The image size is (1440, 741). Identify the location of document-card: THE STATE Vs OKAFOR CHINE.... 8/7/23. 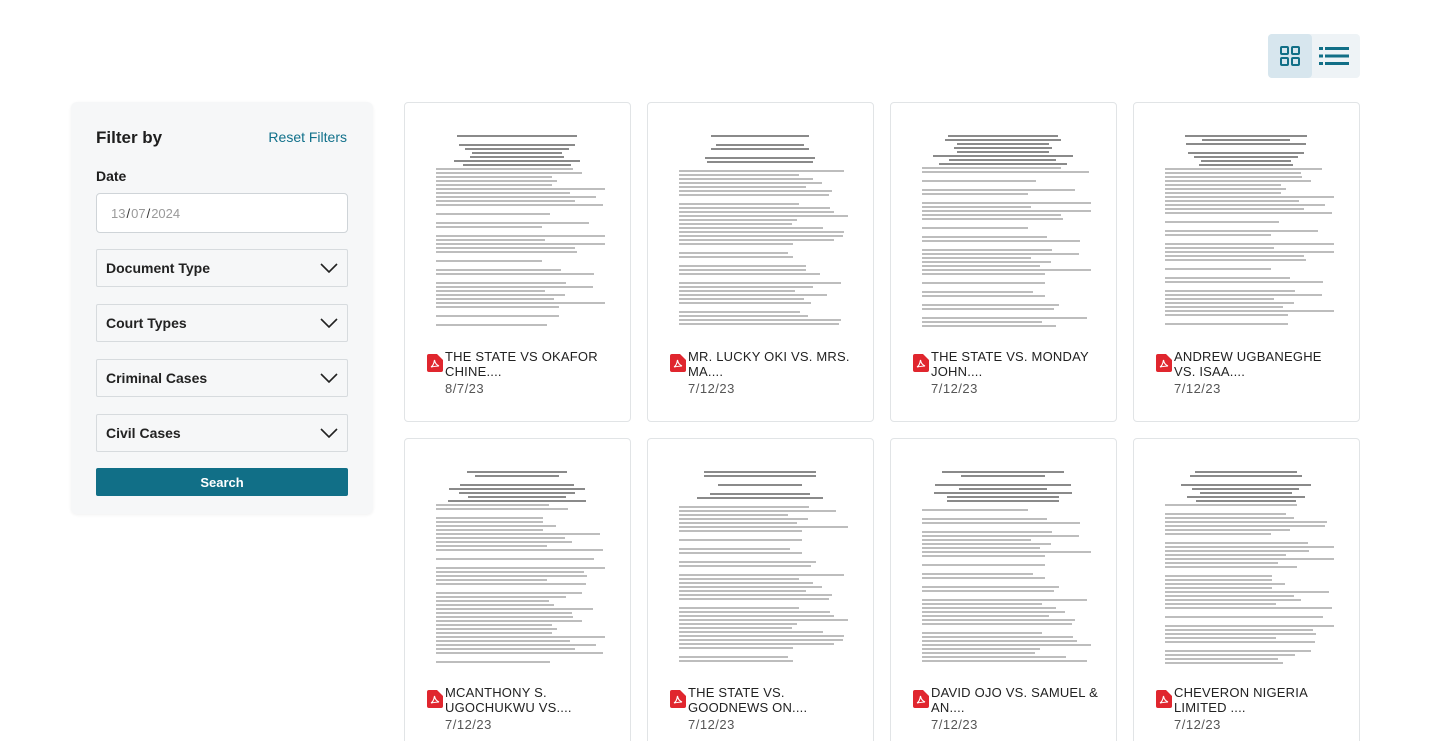
(517, 262).